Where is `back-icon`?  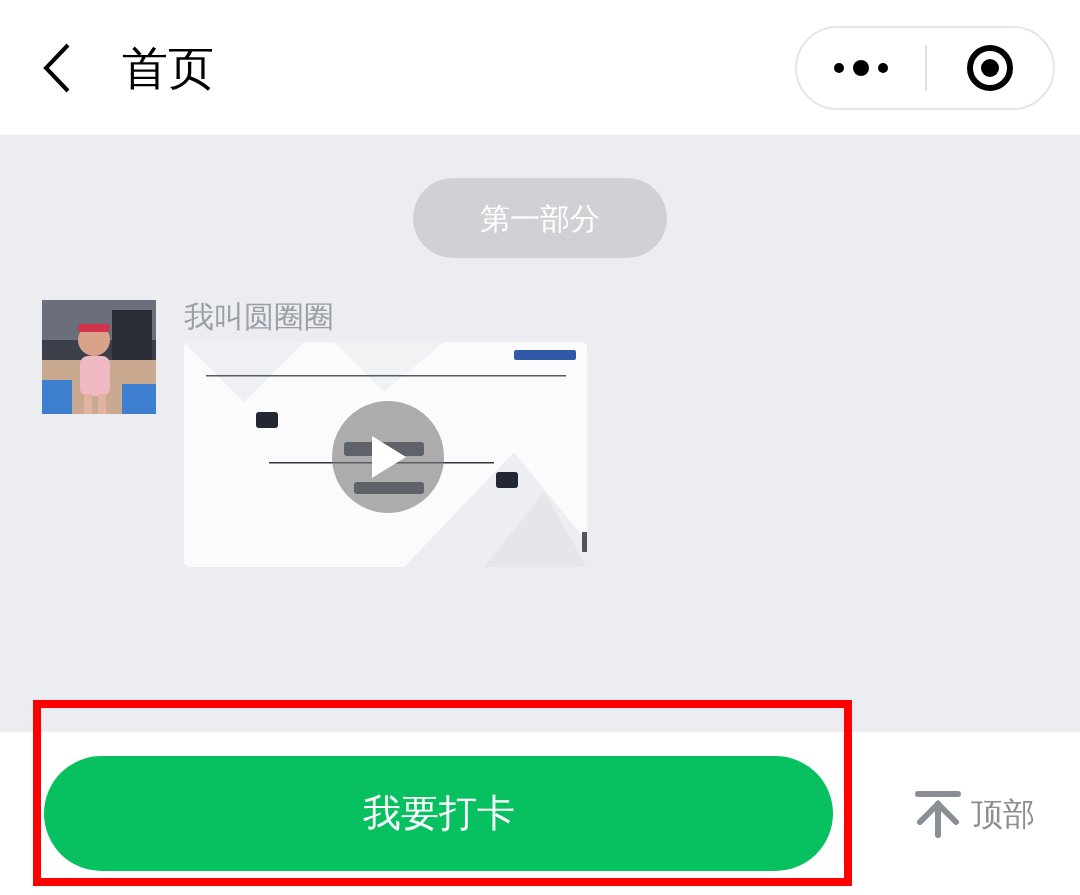 back-icon is located at coordinates (57, 67).